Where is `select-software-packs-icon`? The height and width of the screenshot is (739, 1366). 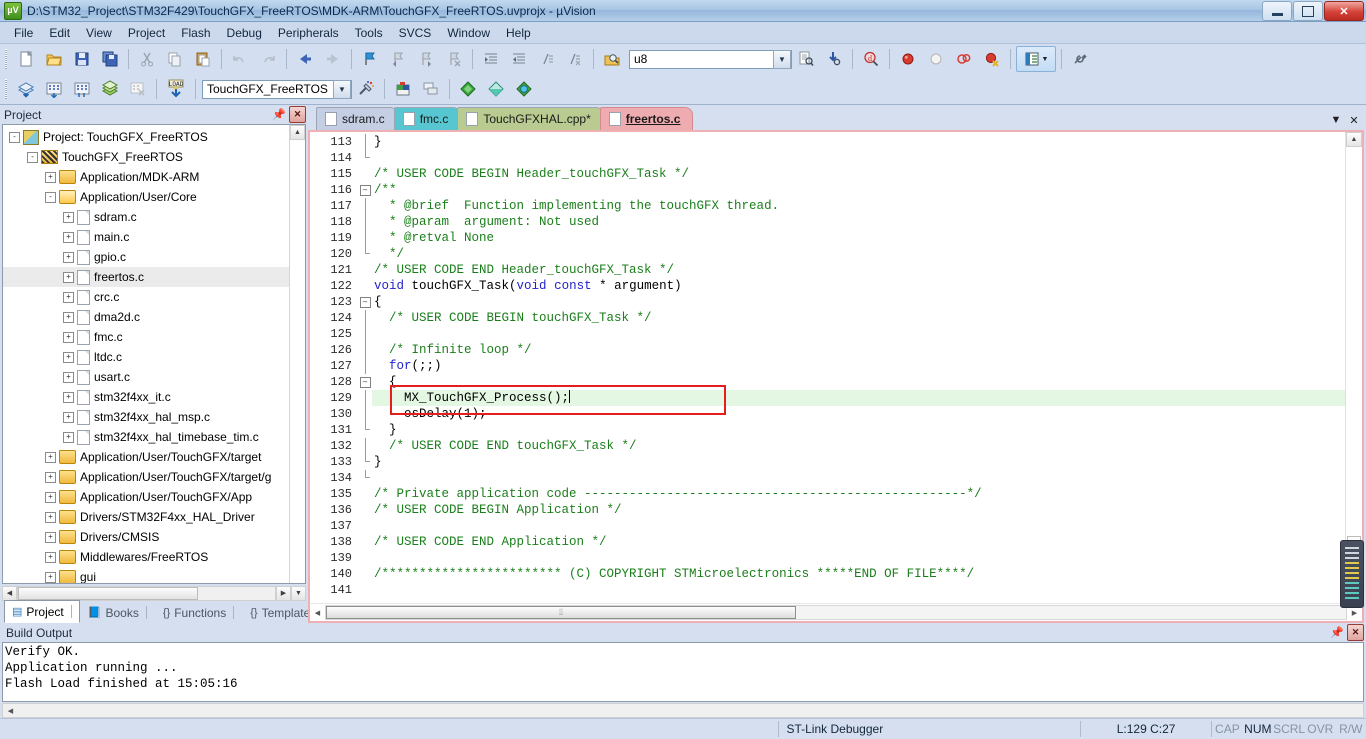 select-software-packs-icon is located at coordinates (524, 89).